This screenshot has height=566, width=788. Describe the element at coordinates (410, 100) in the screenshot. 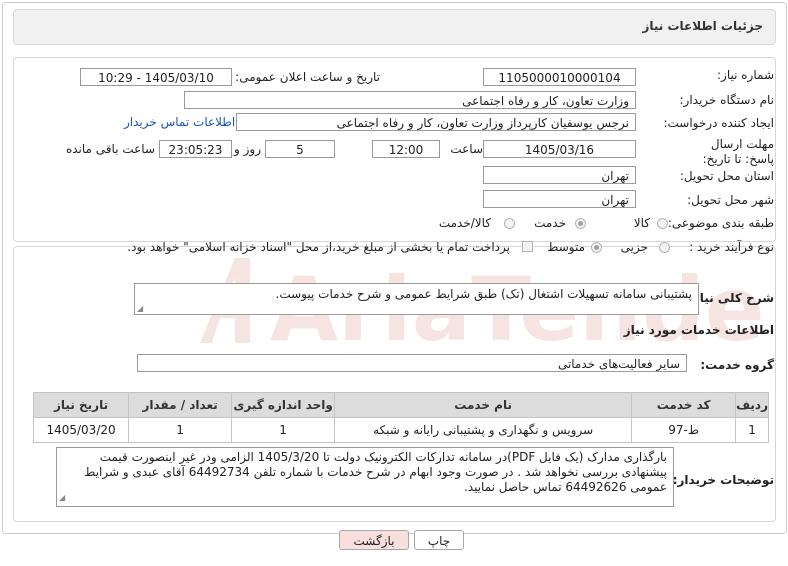

I see `buyer-org-field: وزارت تعاون، کار و رفاه اجتماعی` at that location.